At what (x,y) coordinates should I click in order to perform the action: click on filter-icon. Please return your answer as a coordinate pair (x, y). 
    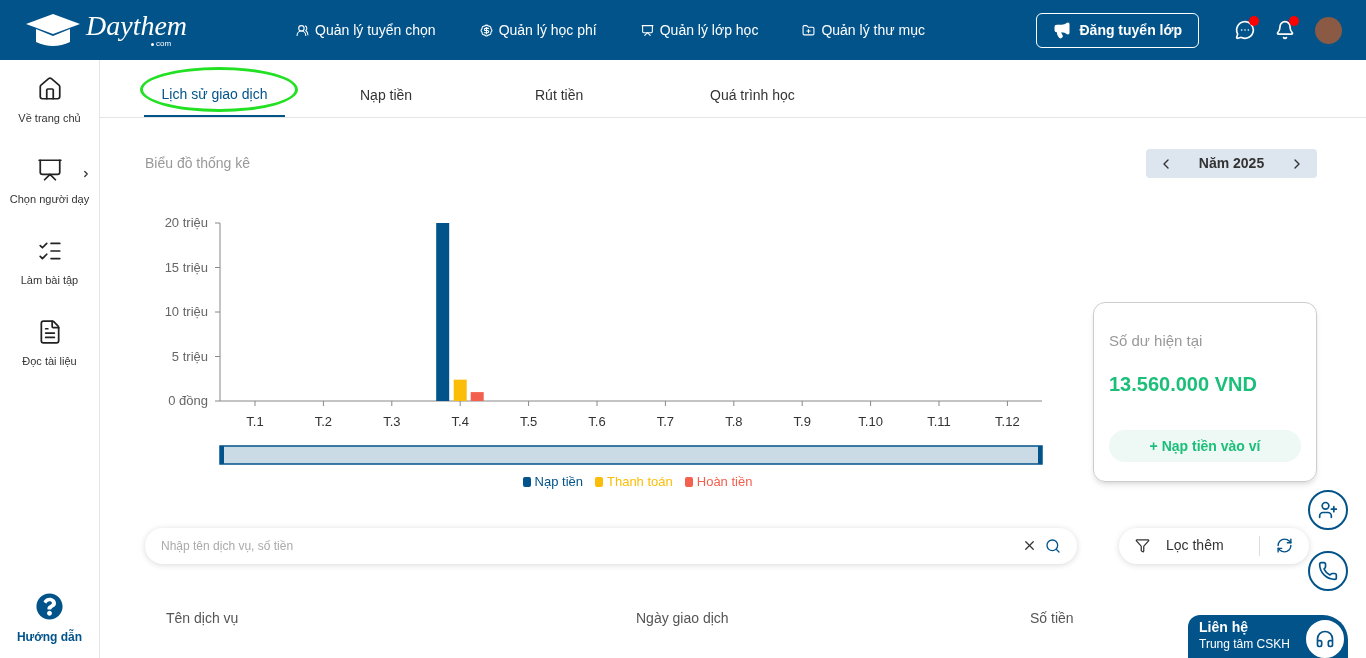
    Looking at the image, I should click on (1142, 545).